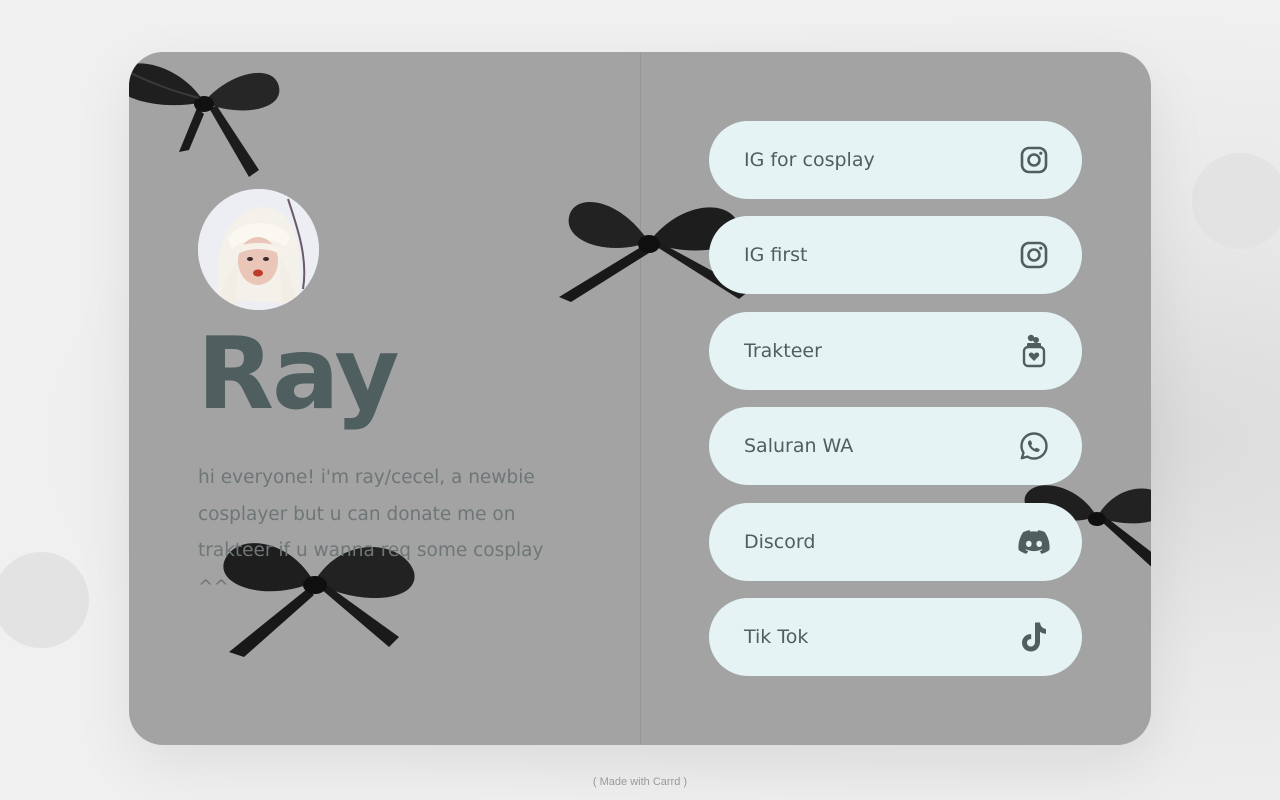  Describe the element at coordinates (895, 636) in the screenshot. I see `link-button-tik-tok: Tik Tok` at that location.